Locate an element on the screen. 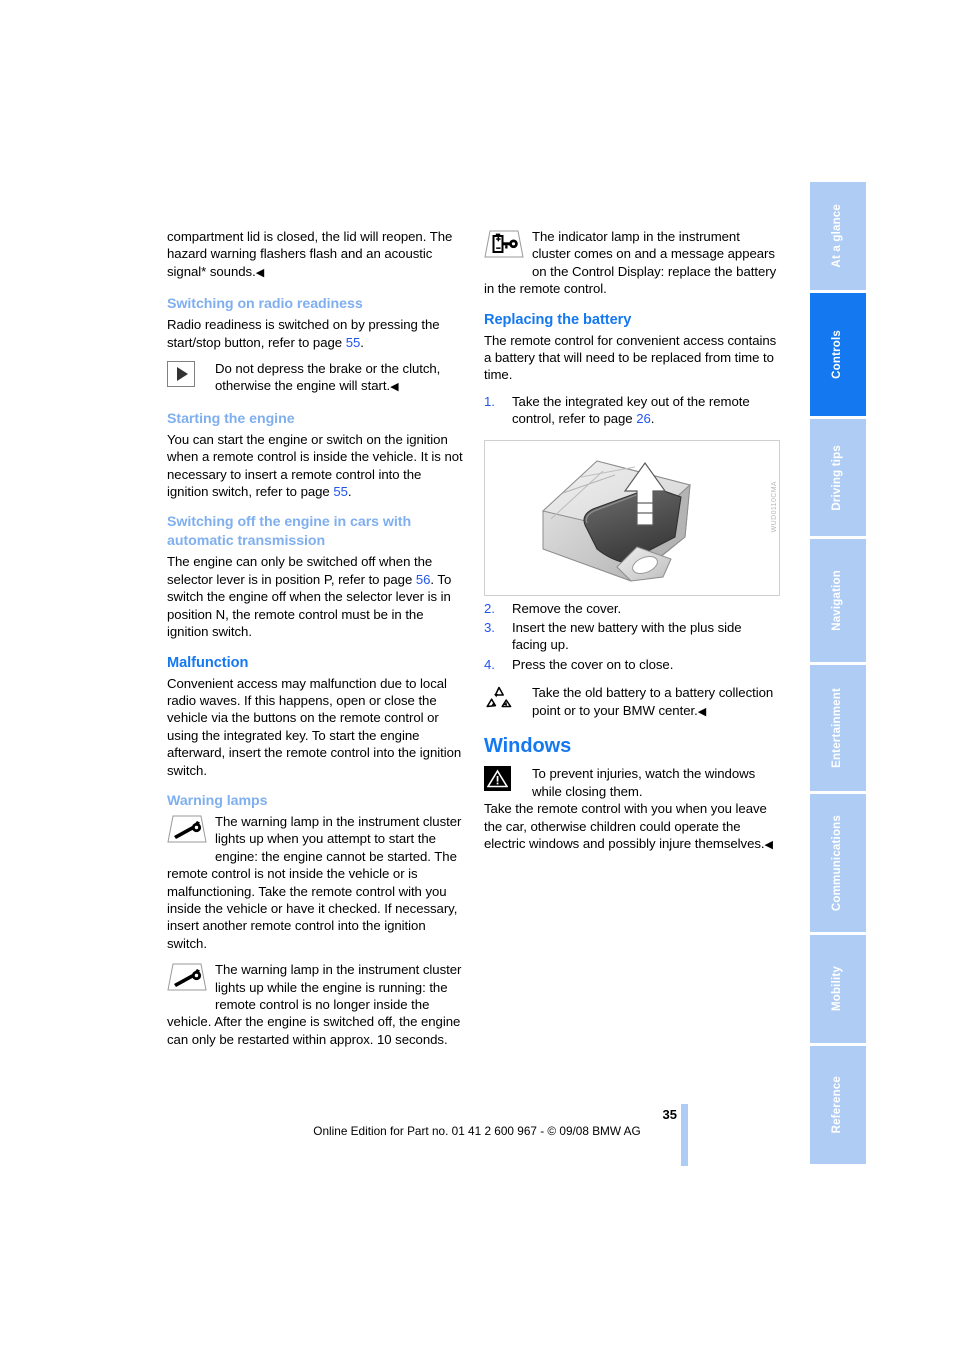 This screenshot has height=1350, width=954. page-number: 35 is located at coordinates (669, 1114).